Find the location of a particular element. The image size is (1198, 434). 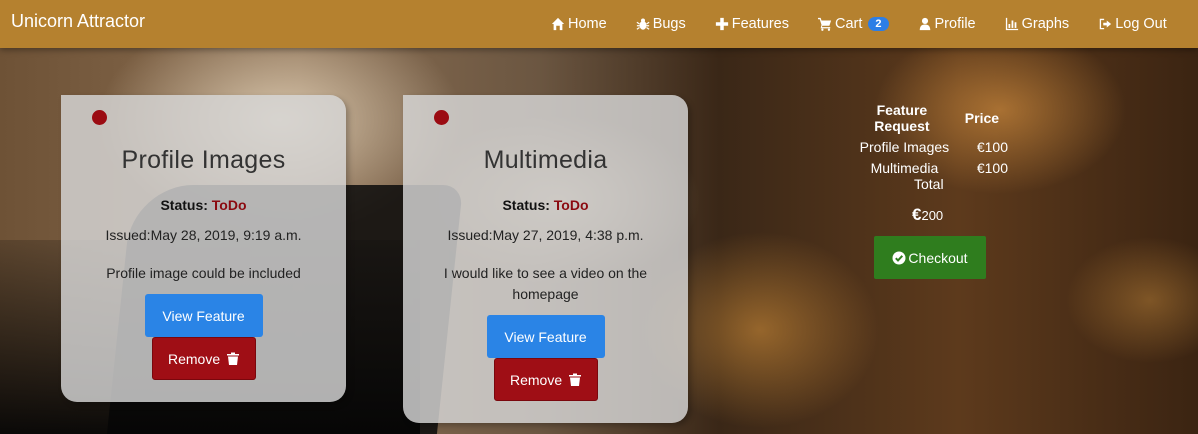

nav-cart-label: Cart is located at coordinates (848, 24).